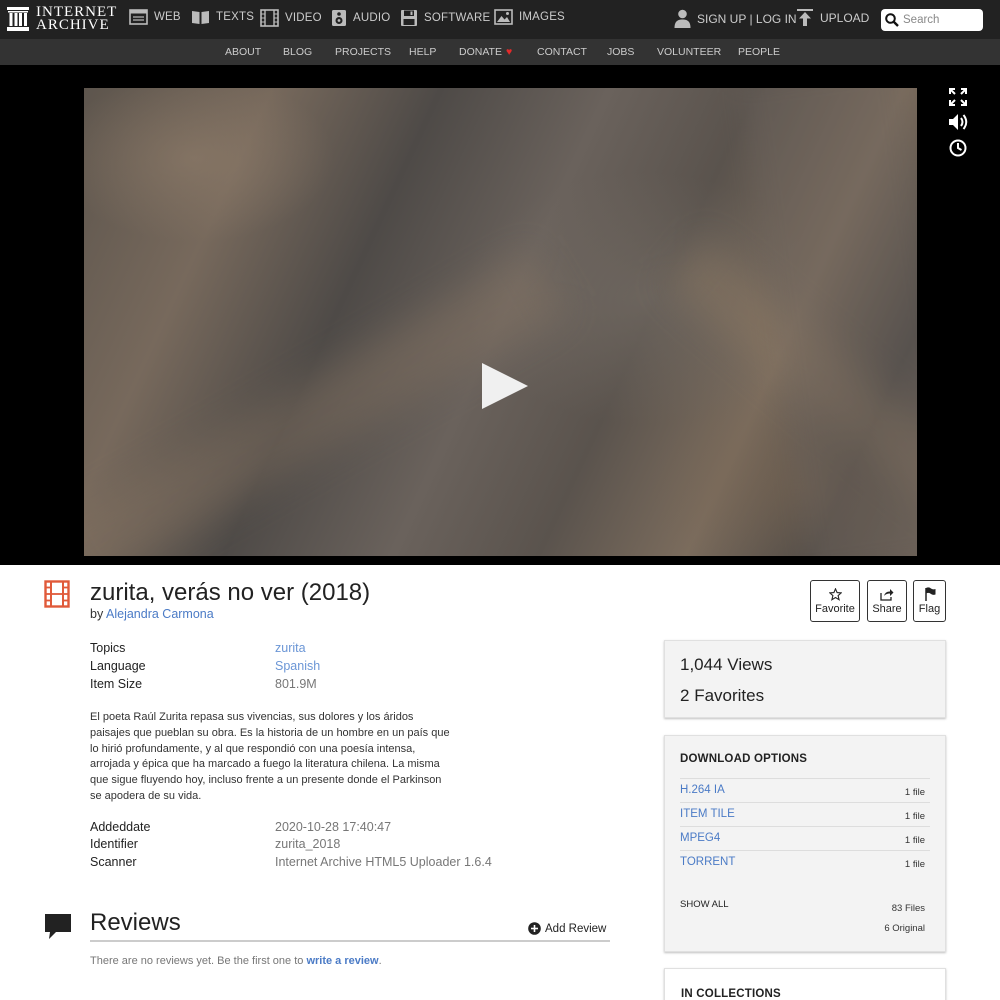  Describe the element at coordinates (729, 695) in the screenshot. I see `favorites-label: Favorites` at that location.